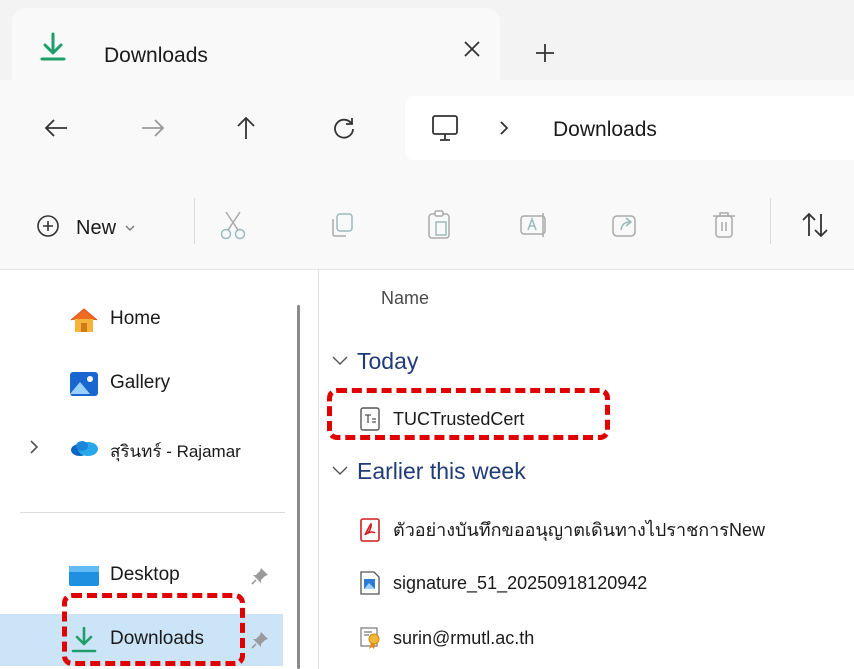  I want to click on file-name: TUCTrustedCert, so click(459, 418).